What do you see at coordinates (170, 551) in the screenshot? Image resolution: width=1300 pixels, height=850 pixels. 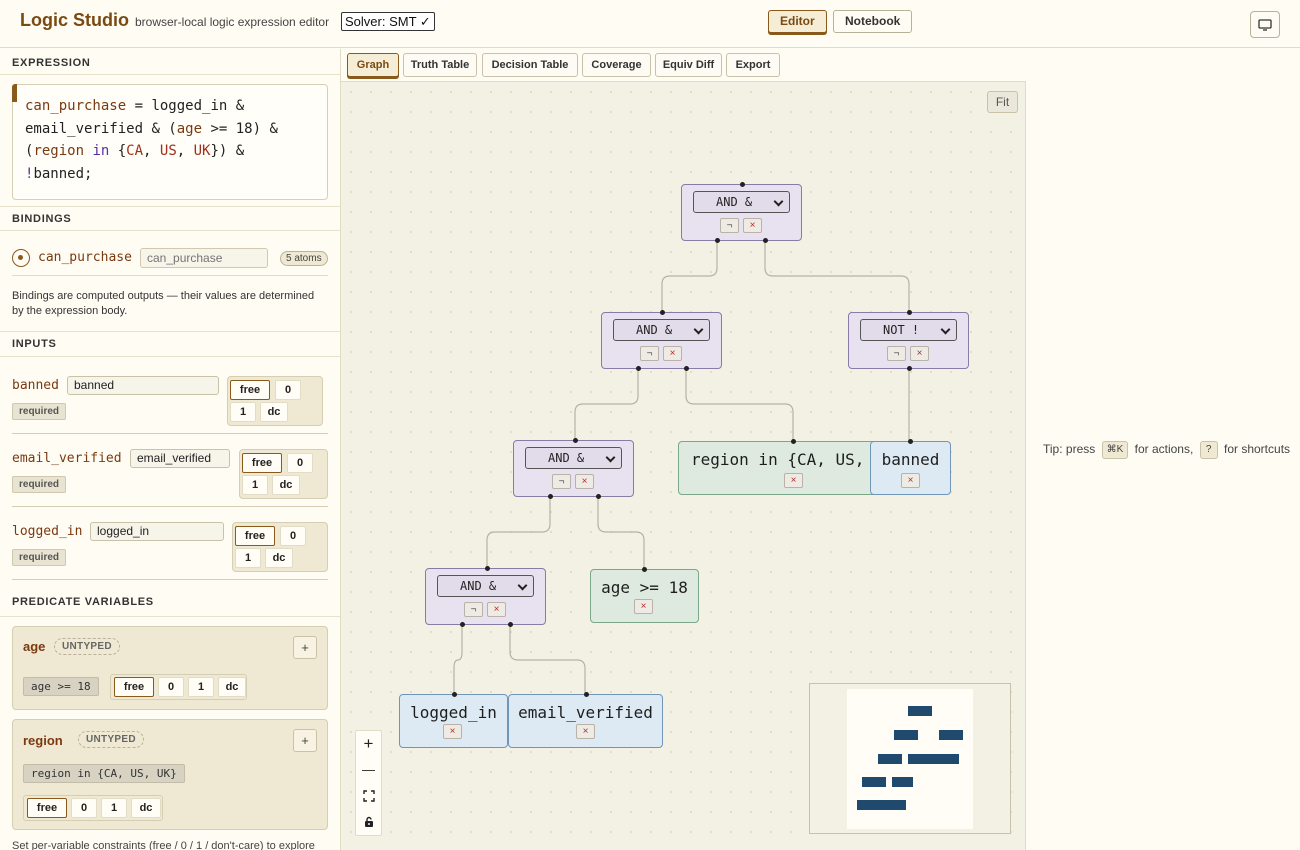 I see `input-card-logged-in: logged_in logged_in required free 0 1 dc` at bounding box center [170, 551].